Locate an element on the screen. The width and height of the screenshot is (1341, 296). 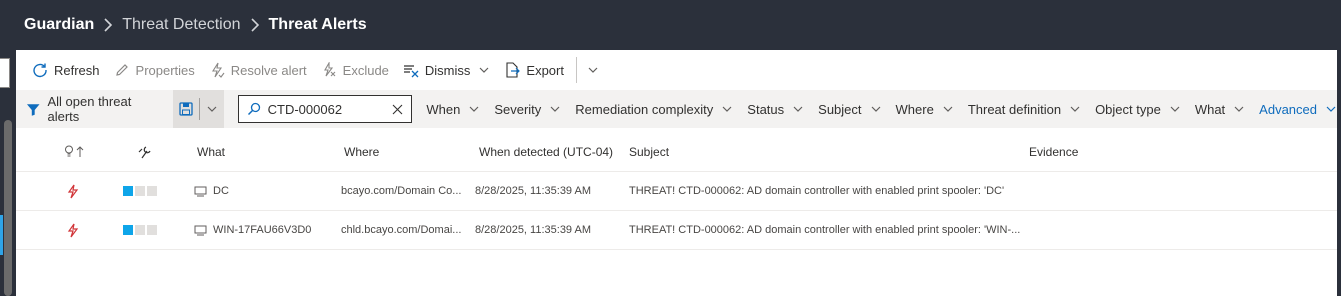
saved-view-selector: All open threat alerts is located at coordinates (93, 109).